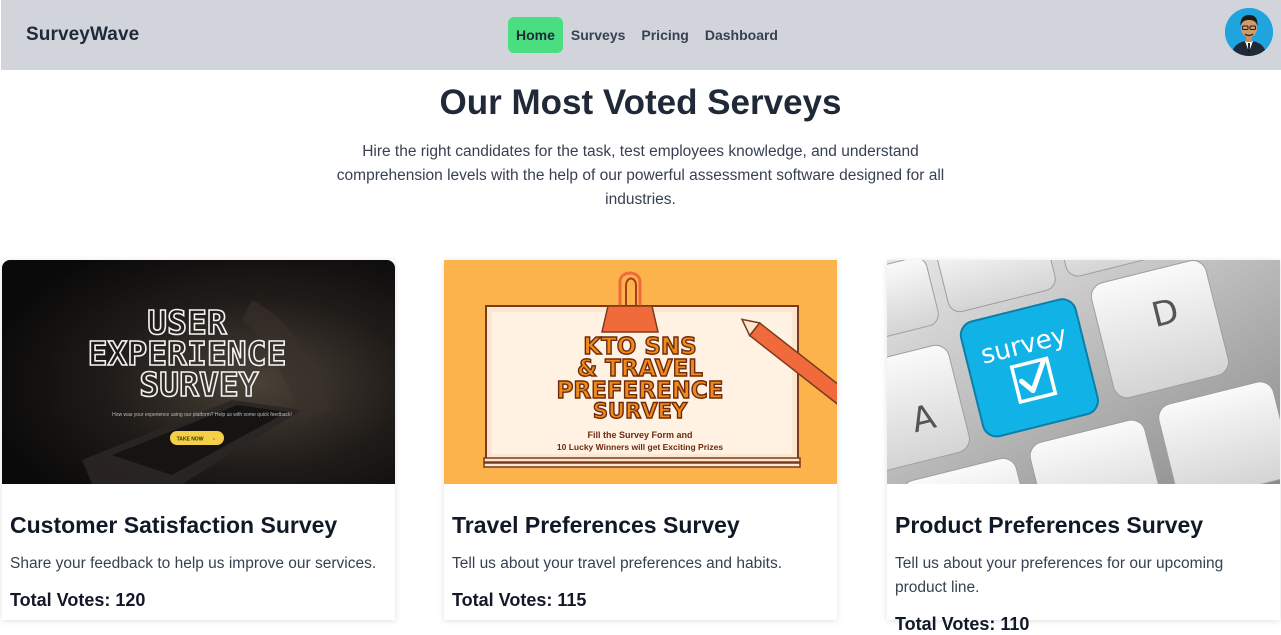 The image size is (1281, 635). What do you see at coordinates (198, 384) in the screenshot?
I see `ux-headline-3: SURVEY` at bounding box center [198, 384].